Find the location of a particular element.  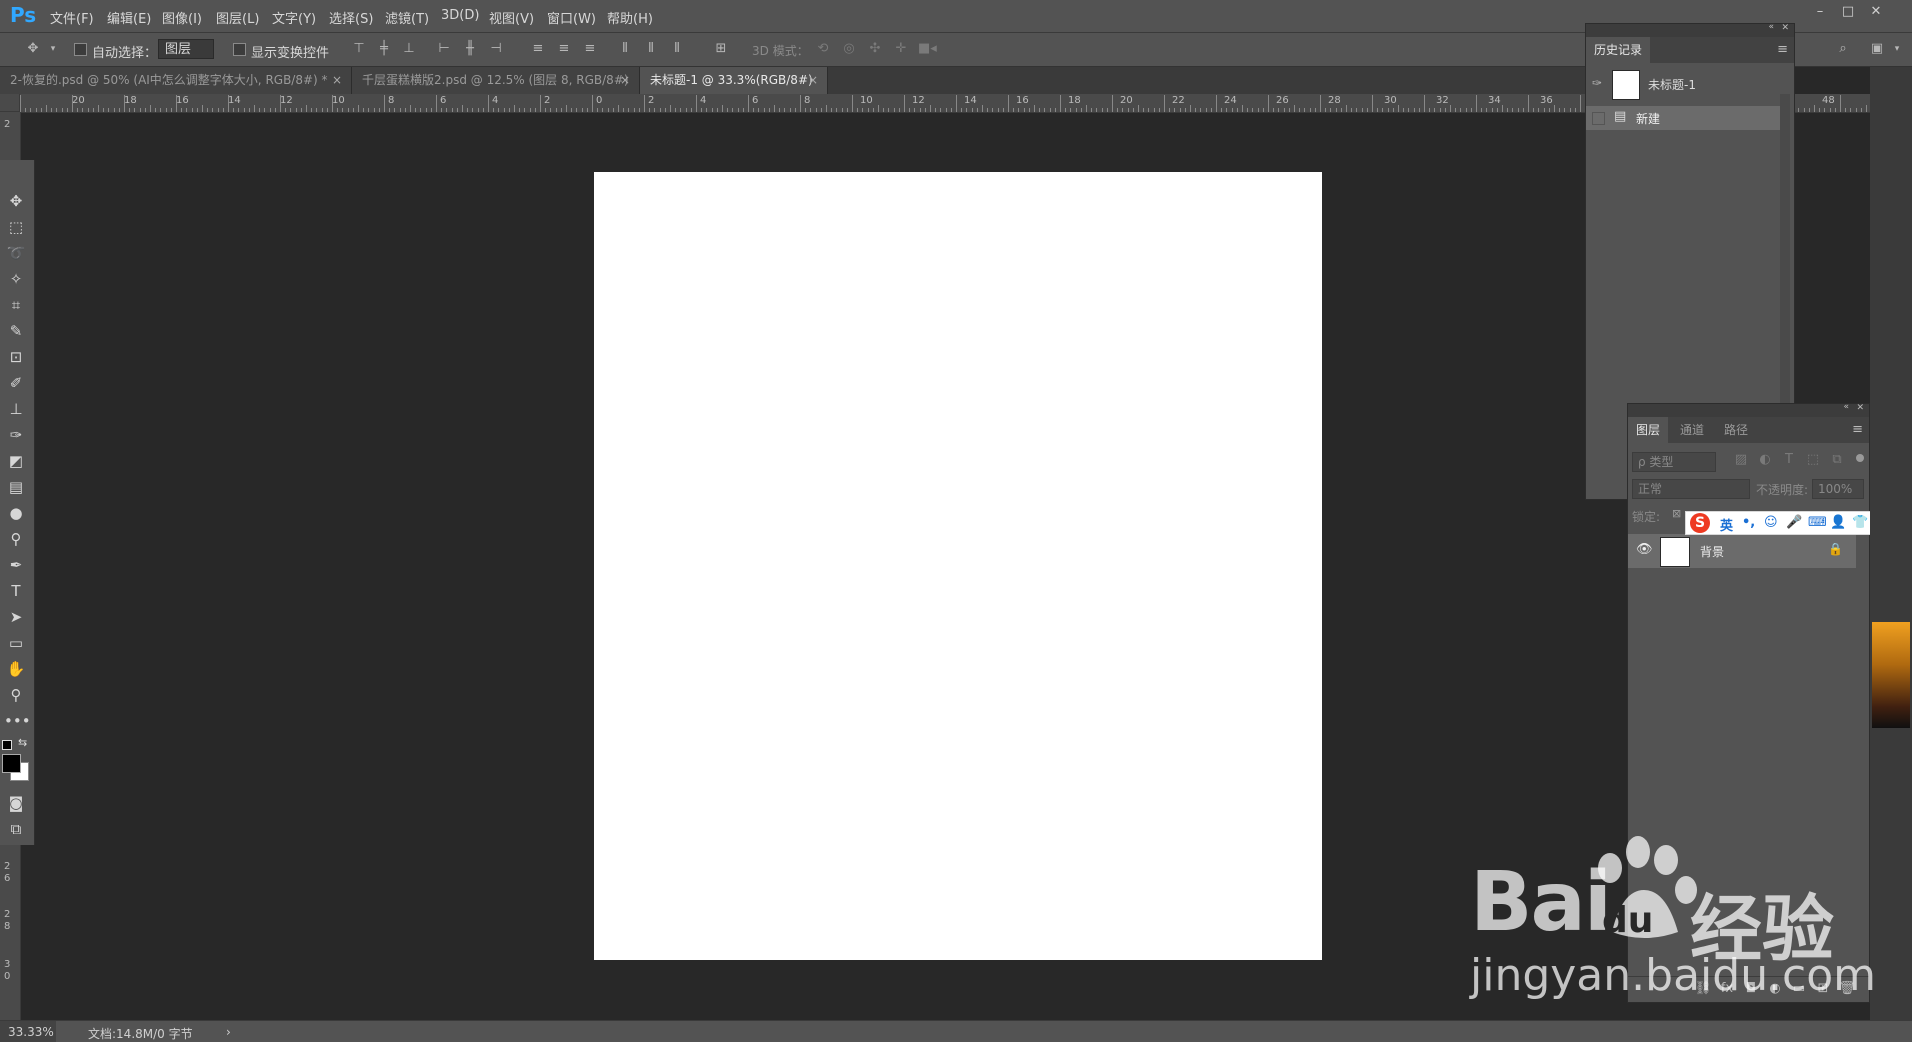

microphone-icon: 🎤 is located at coordinates (1794, 522).